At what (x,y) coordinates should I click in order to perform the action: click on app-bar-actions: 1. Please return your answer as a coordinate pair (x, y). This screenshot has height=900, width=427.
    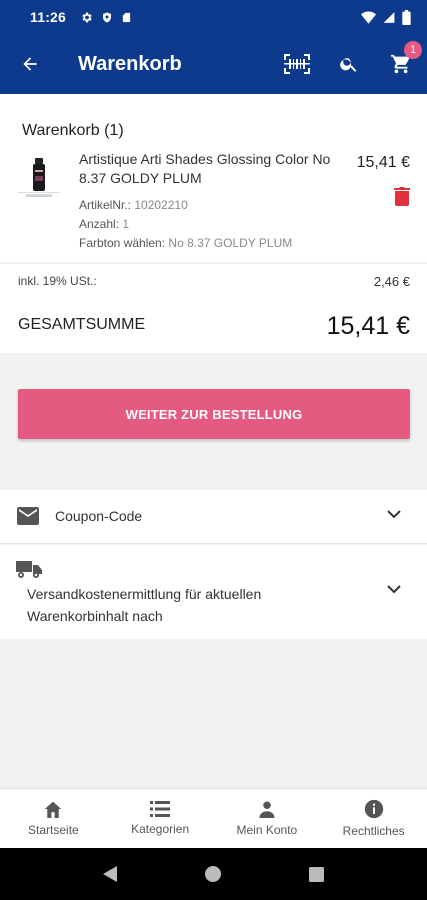
    Looking at the image, I should click on (349, 64).